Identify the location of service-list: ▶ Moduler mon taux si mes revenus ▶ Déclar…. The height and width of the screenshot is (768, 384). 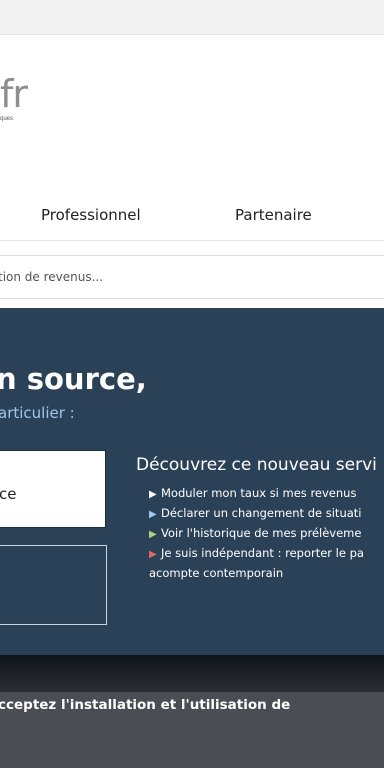
(260, 533).